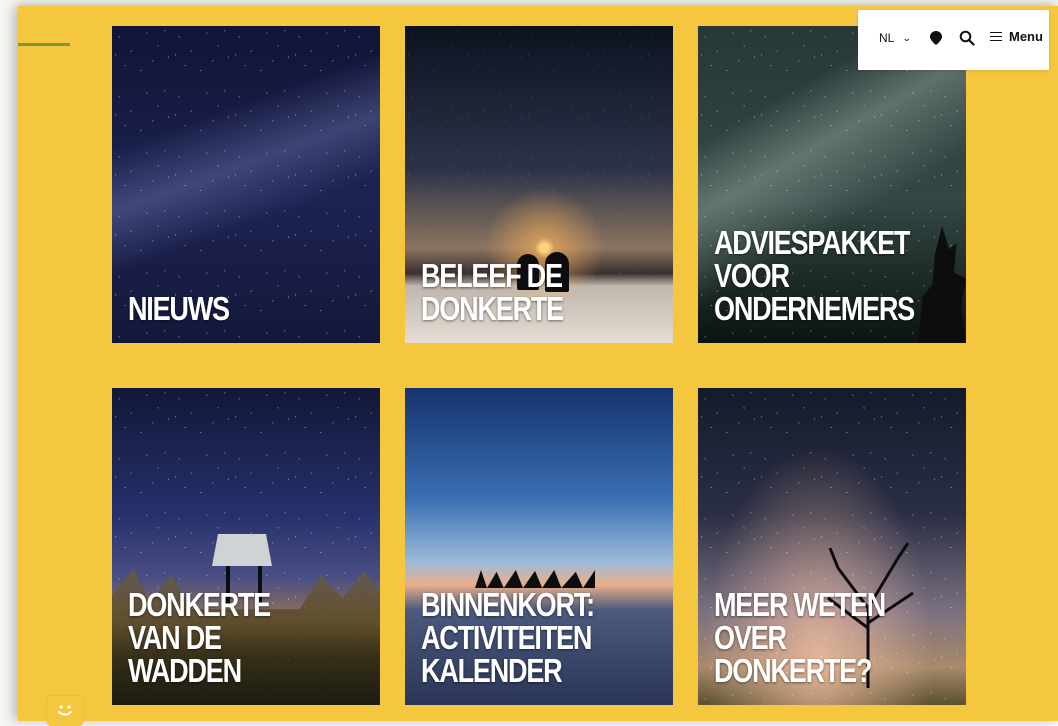 The height and width of the screenshot is (726, 1058). I want to click on tile-label: ADVIESPAKKET VOOR ONDERNEMERS, so click(814, 275).